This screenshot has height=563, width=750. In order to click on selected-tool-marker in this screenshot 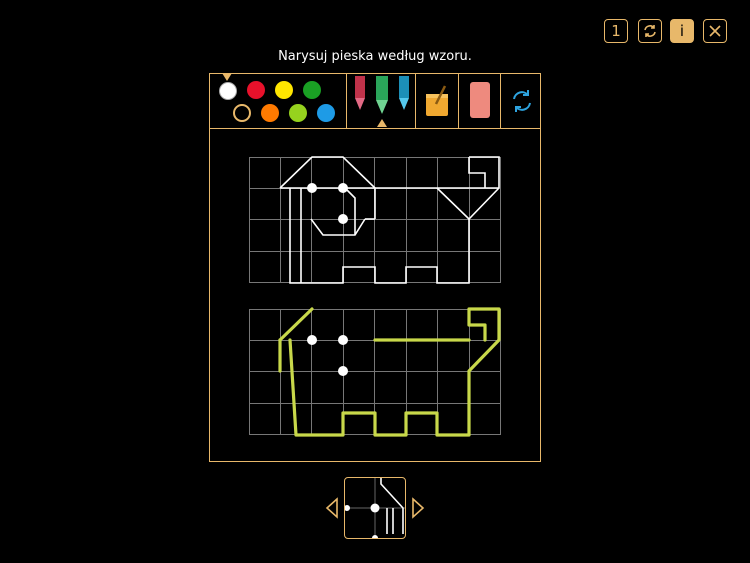, I will do `click(382, 123)`.